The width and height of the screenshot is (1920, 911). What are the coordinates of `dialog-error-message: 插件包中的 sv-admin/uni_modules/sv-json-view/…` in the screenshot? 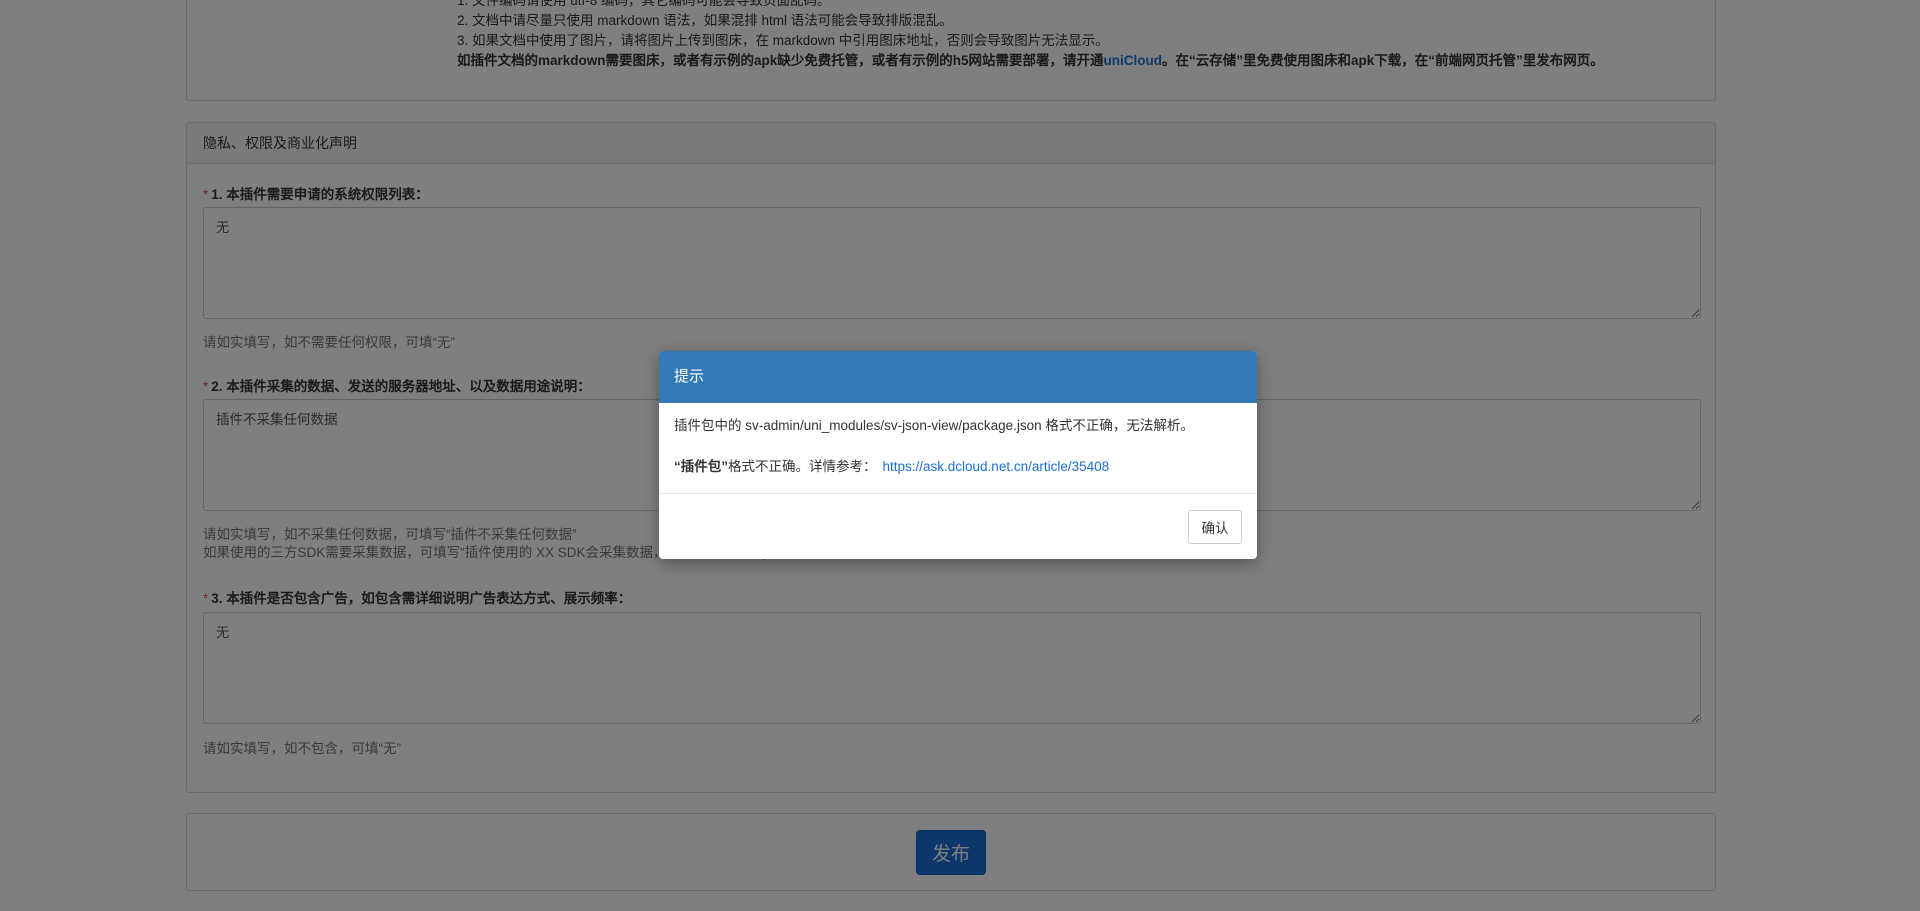 It's located at (934, 425).